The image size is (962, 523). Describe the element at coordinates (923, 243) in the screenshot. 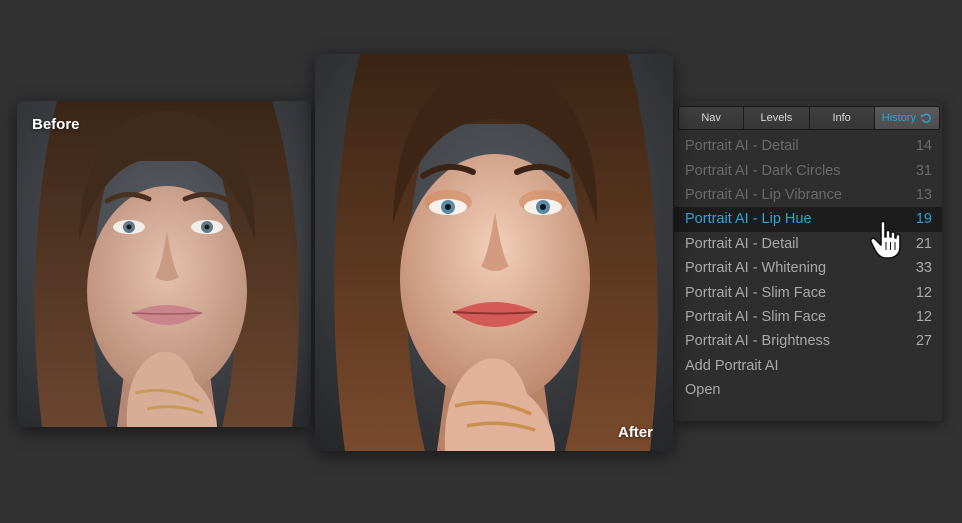

I see `history-item-count: 21` at that location.